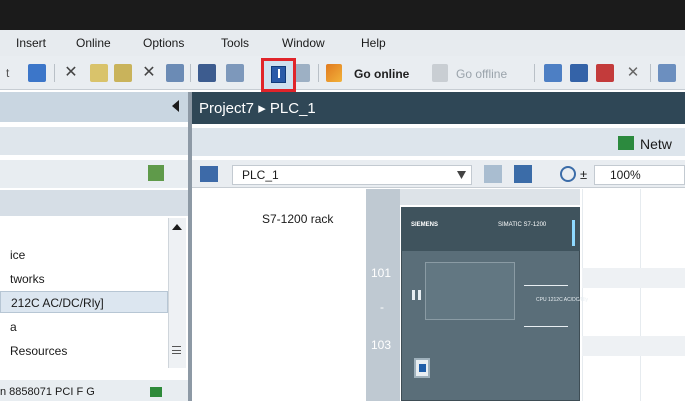 The width and height of the screenshot is (685, 401). I want to click on table-view-icon, so click(523, 174).